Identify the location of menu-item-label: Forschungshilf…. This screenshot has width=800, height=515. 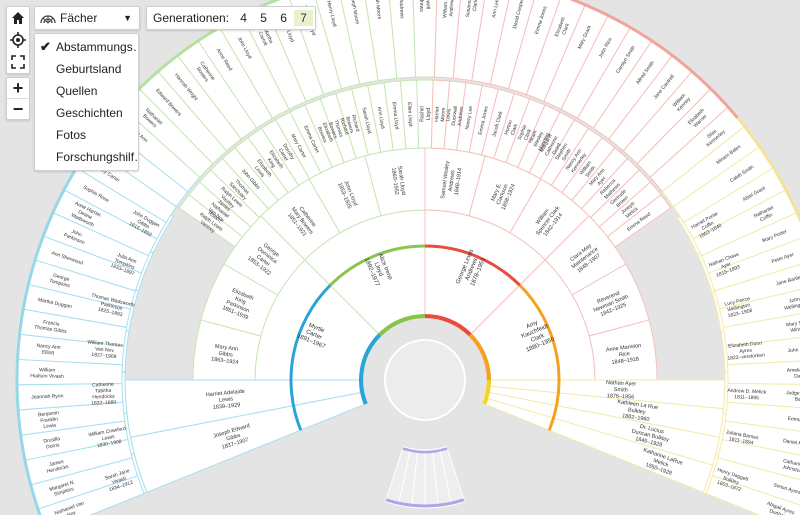
(97, 157).